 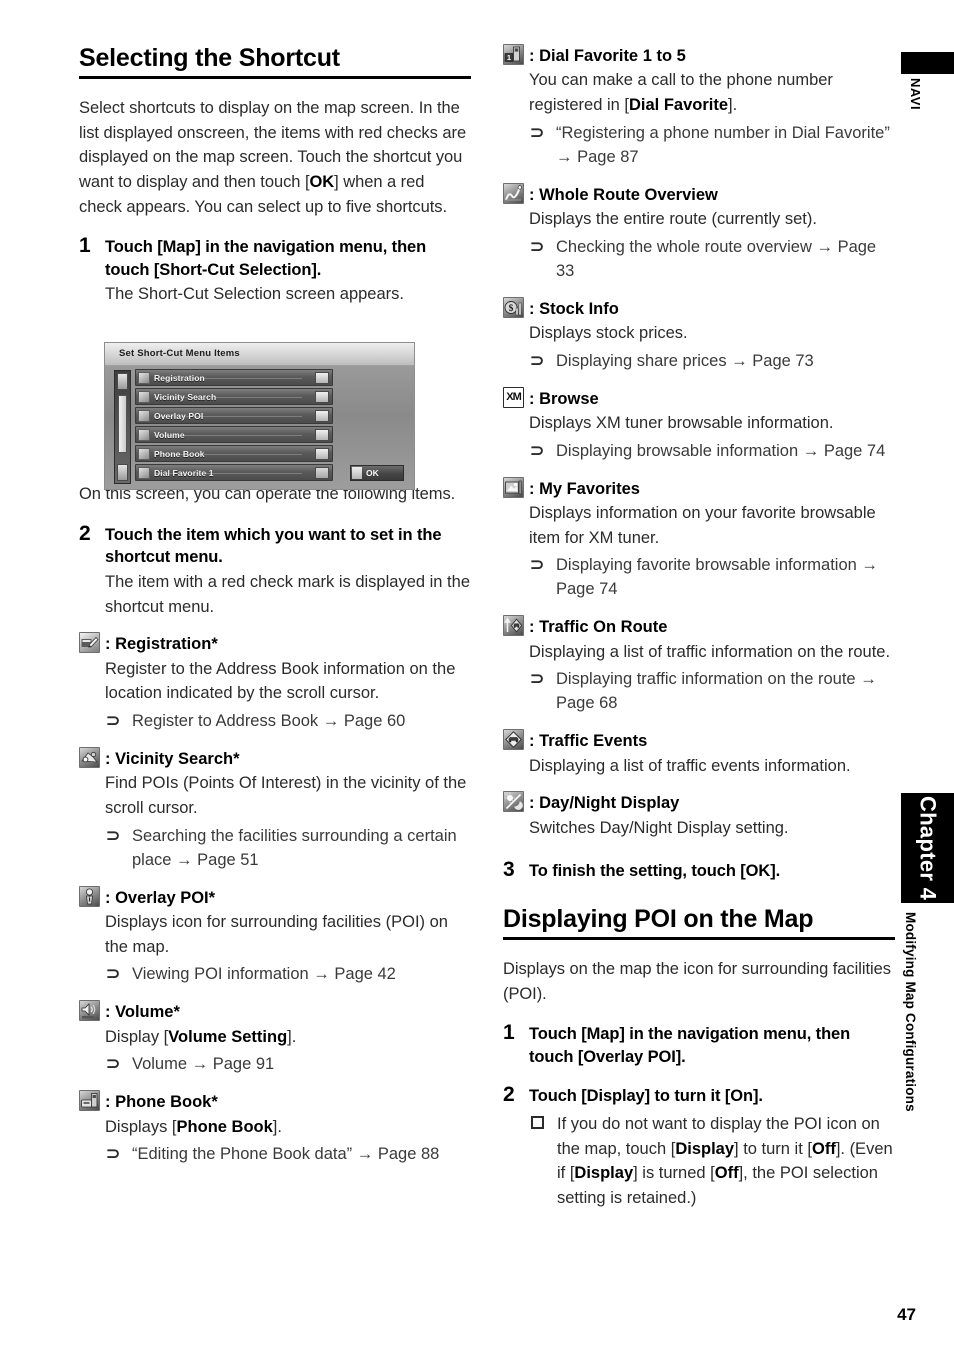 I want to click on page-number: 47, so click(x=906, y=1314).